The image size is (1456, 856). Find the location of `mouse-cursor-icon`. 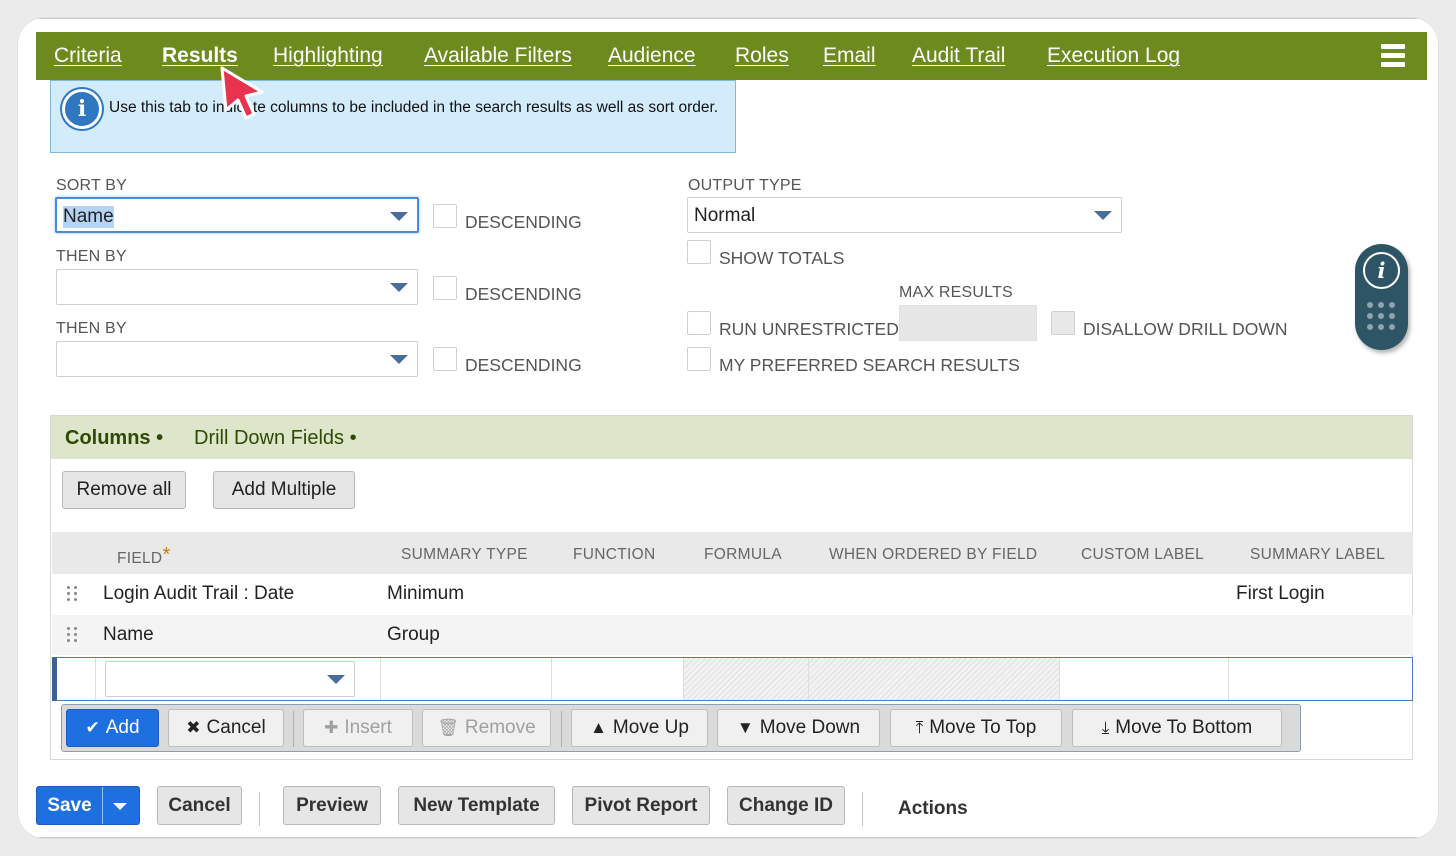

mouse-cursor-icon is located at coordinates (242, 93).